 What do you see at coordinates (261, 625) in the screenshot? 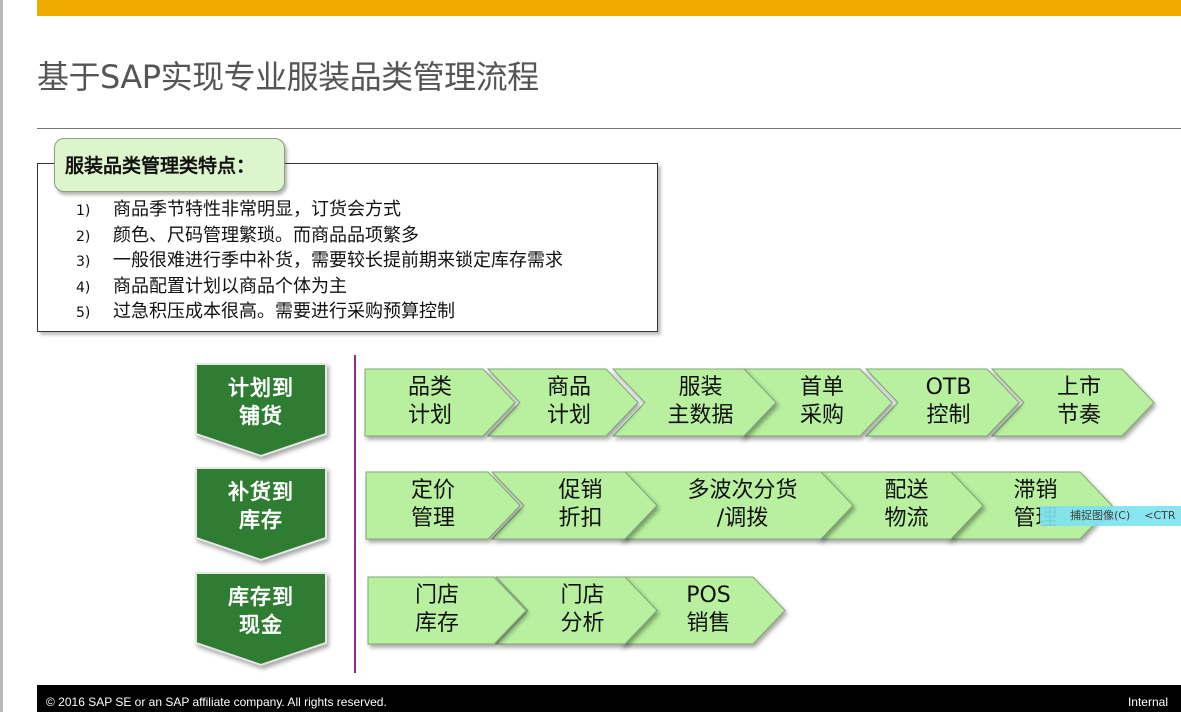
I see `stage-label-line: 现金` at bounding box center [261, 625].